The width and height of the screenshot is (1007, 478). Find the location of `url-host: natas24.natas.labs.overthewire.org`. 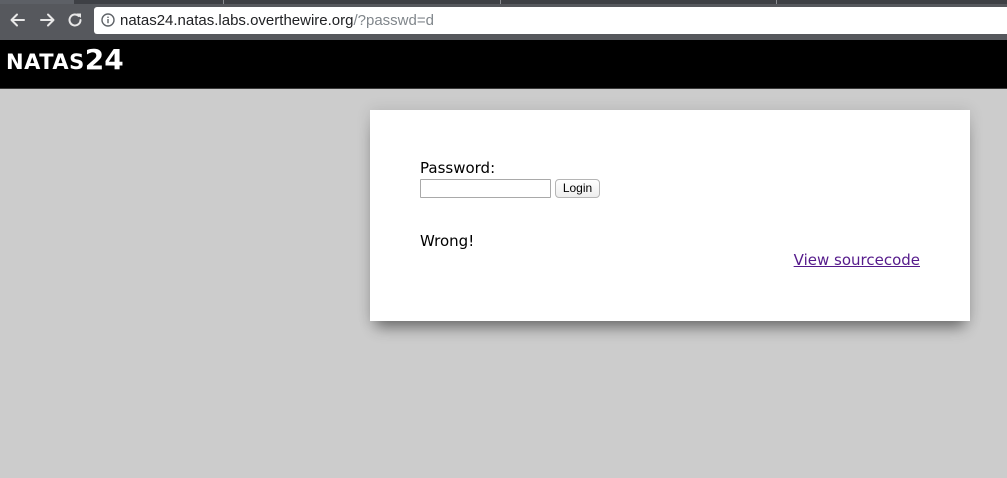

url-host: natas24.natas.labs.overthewire.org is located at coordinates (237, 20).